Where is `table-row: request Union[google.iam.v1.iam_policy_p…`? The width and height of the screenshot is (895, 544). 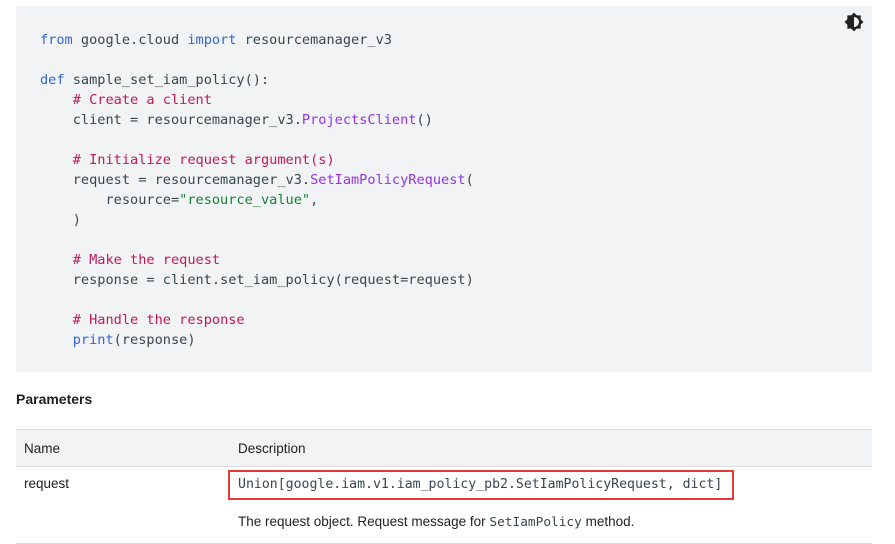
table-row: request Union[google.iam.v1.iam_policy_p… is located at coordinates (444, 505).